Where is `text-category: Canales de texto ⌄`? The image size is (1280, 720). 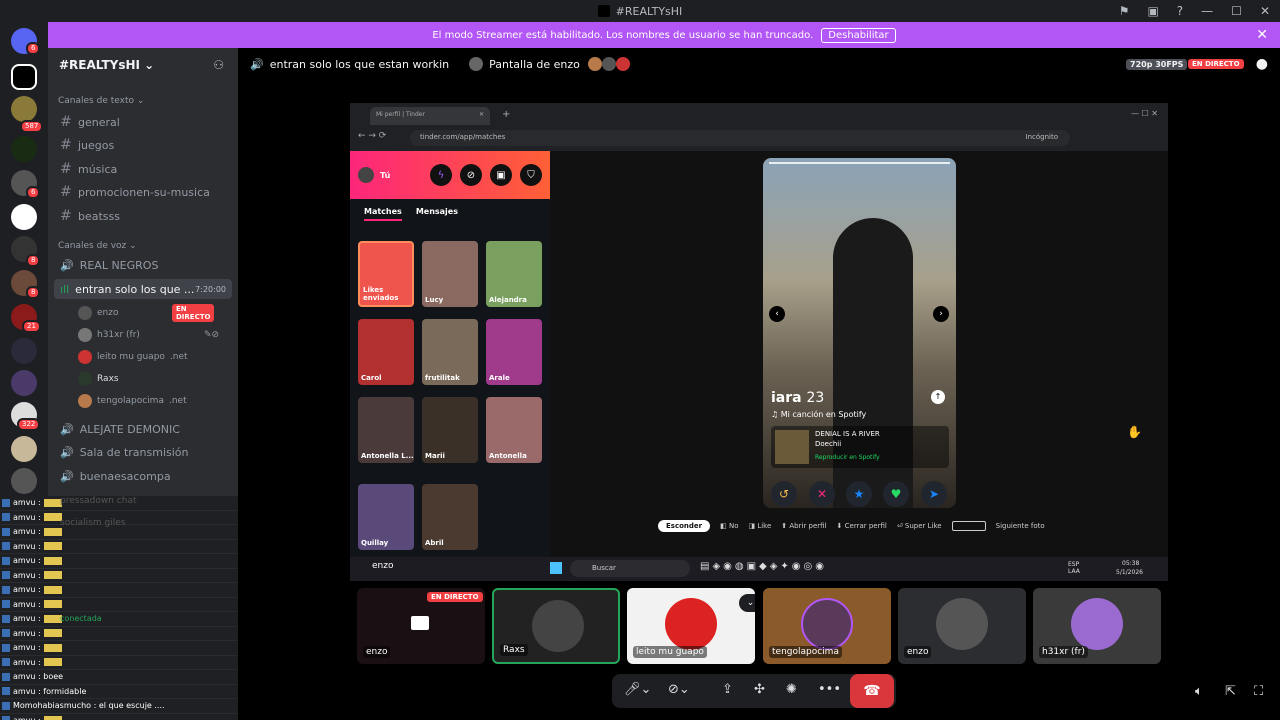 text-category: Canales de texto ⌄ is located at coordinates (101, 101).